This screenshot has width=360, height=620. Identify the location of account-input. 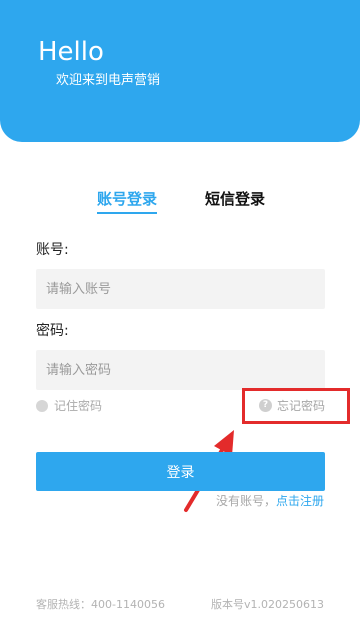
(180, 289).